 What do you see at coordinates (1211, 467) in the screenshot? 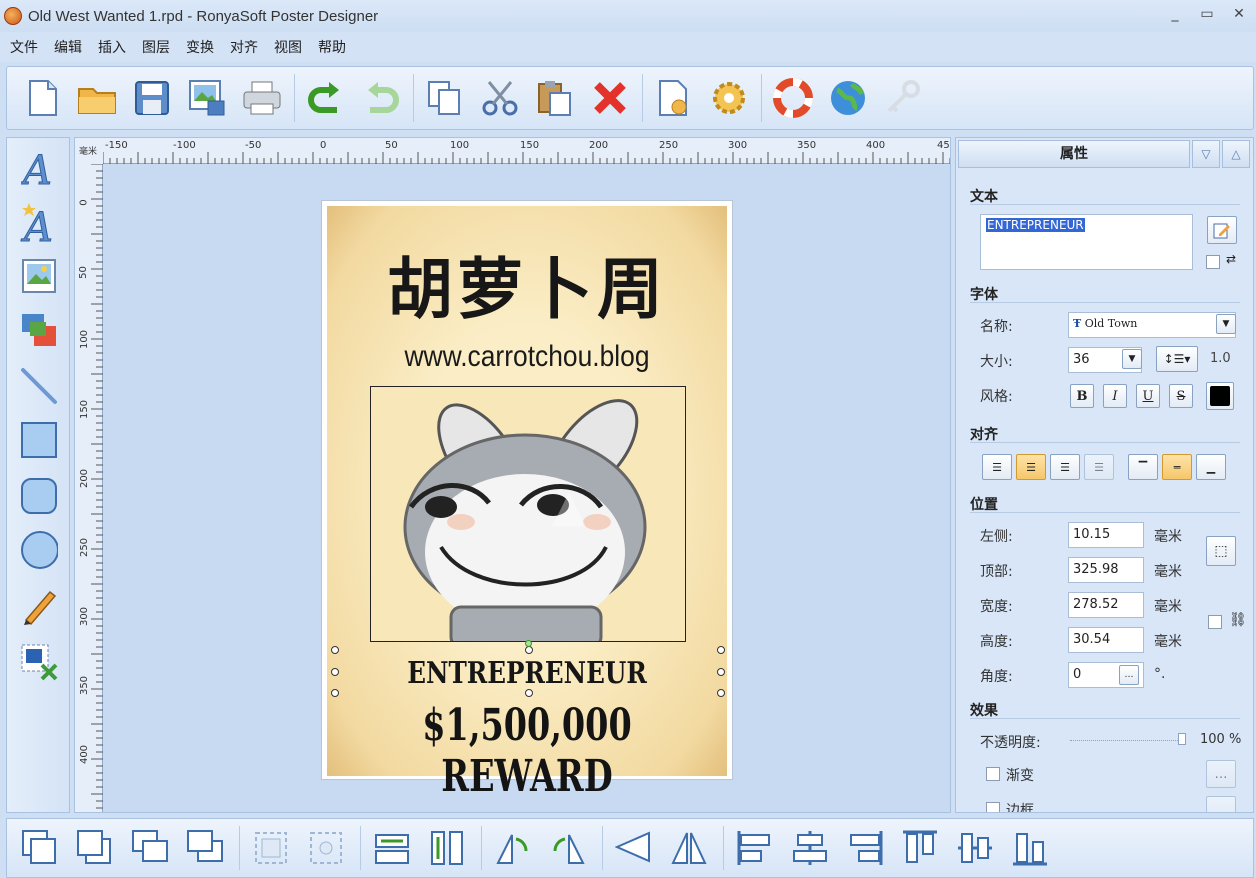
I see `align-bottom-button: ▁` at bounding box center [1211, 467].